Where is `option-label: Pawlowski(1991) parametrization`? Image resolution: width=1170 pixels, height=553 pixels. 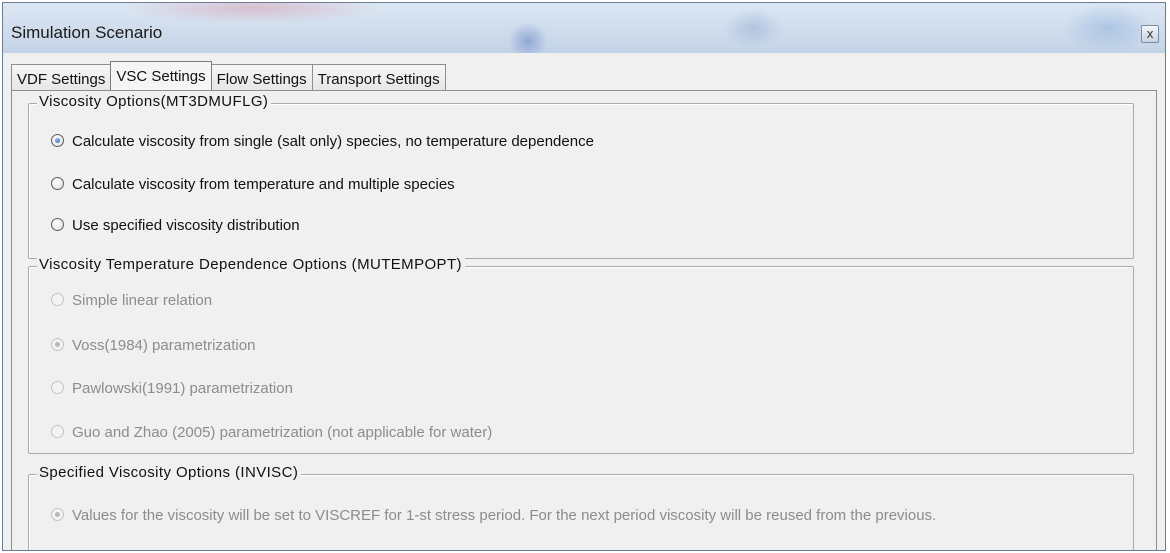
option-label: Pawlowski(1991) parametrization is located at coordinates (182, 389).